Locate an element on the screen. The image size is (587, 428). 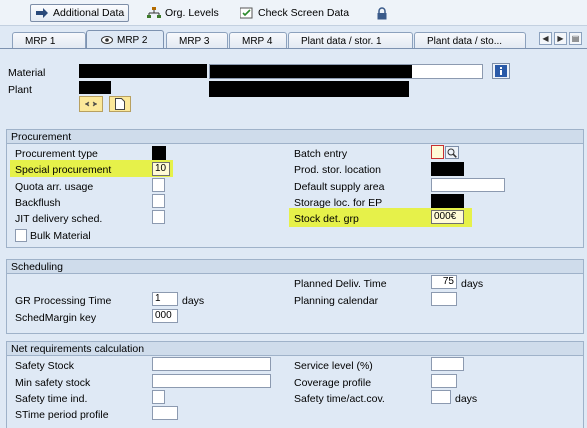
planned-deliv-time-unit: days is located at coordinates (472, 284).